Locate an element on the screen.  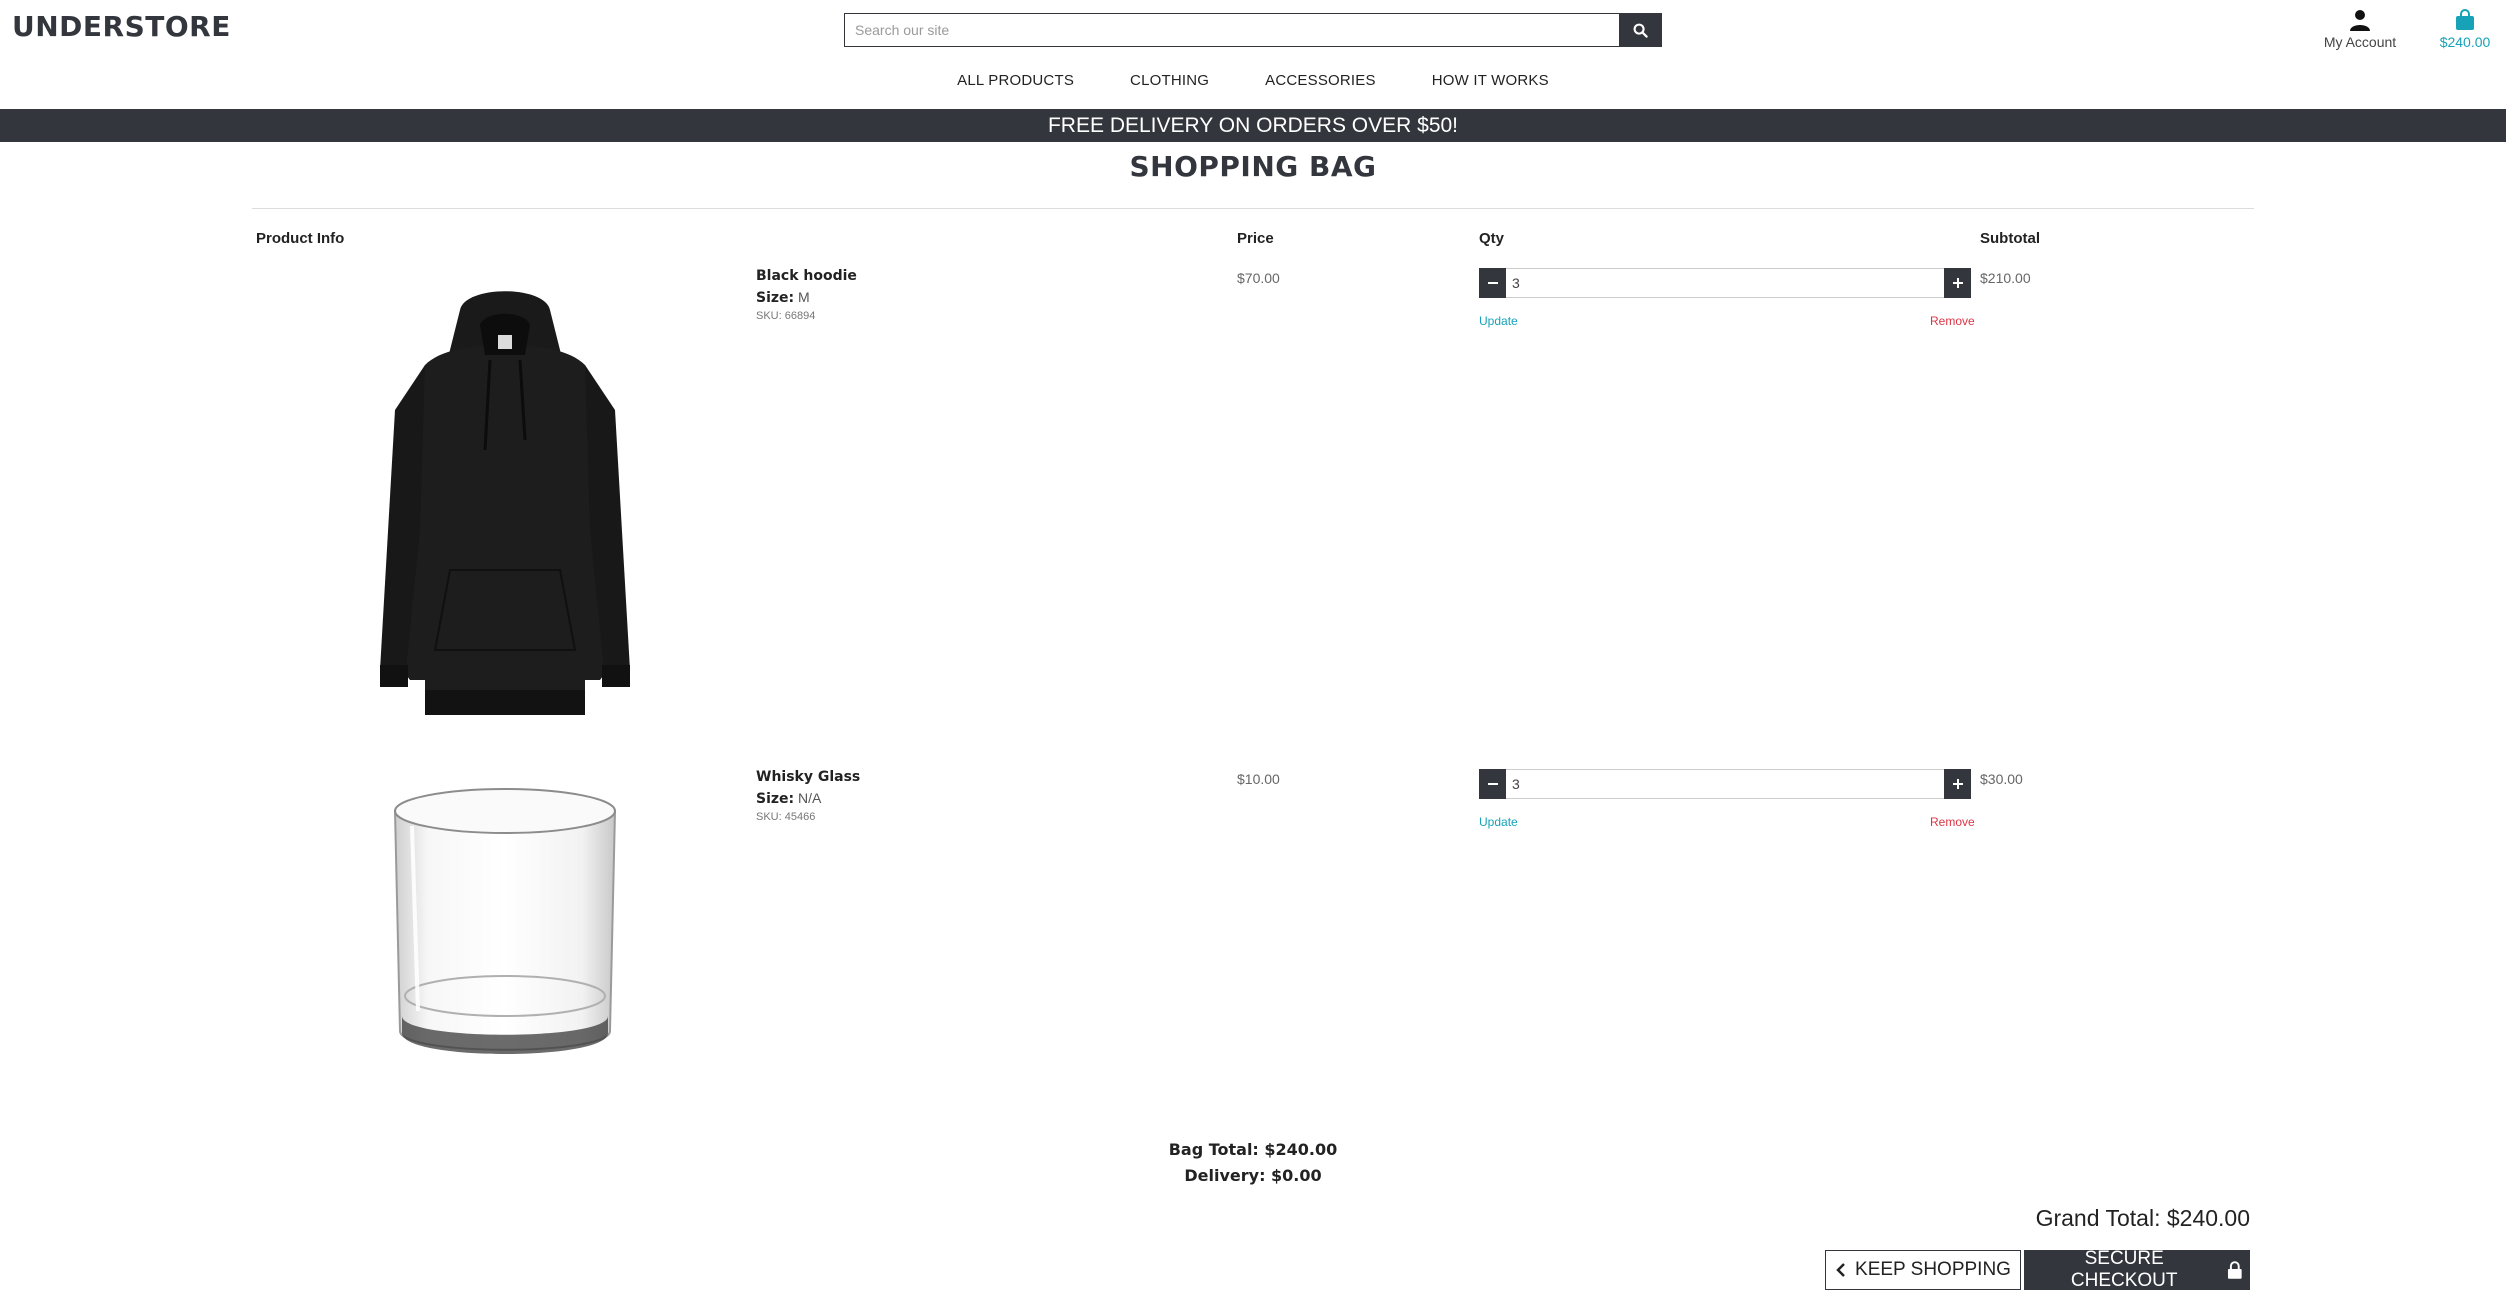
search-icon is located at coordinates (1640, 30).